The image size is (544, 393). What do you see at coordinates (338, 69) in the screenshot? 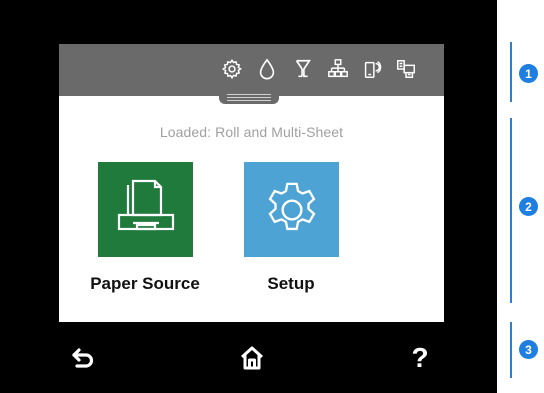
I see `network-icon` at bounding box center [338, 69].